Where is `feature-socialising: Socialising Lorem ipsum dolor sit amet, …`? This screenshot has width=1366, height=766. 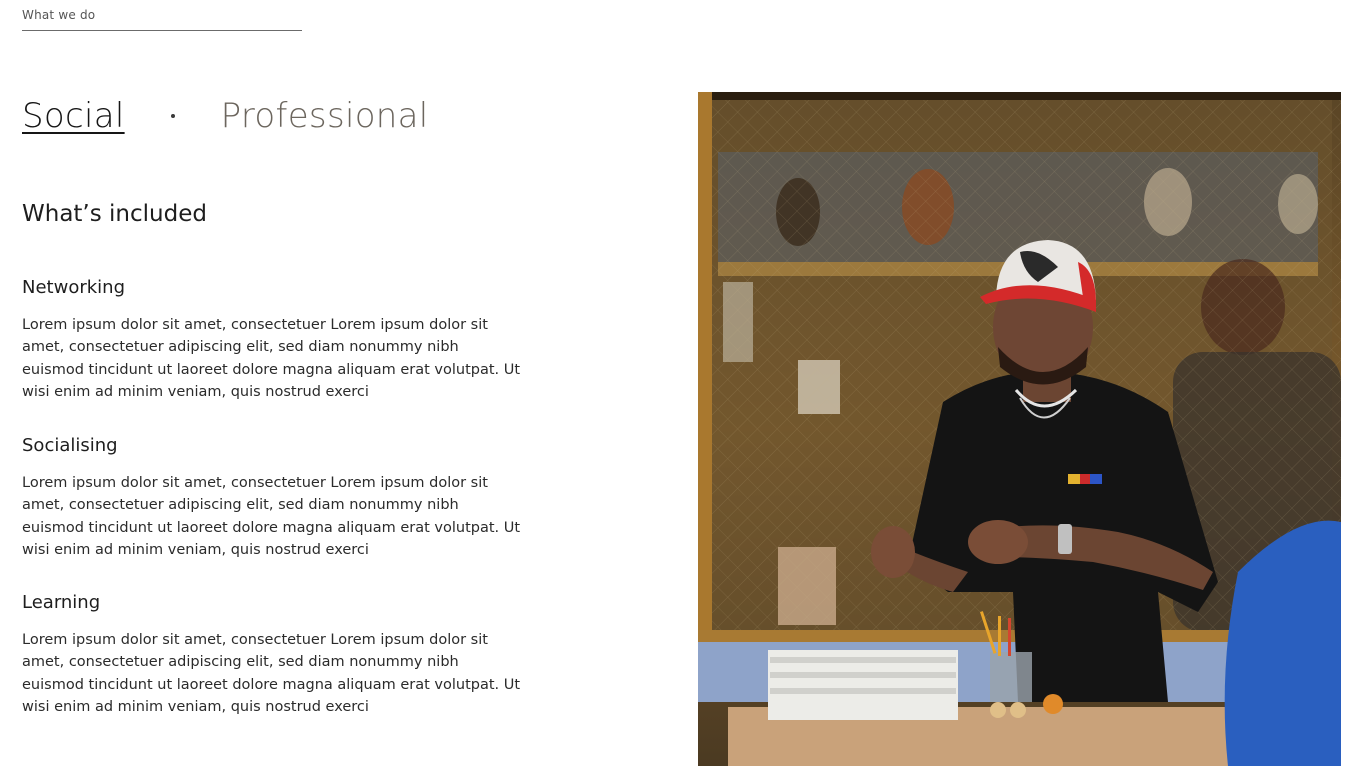 feature-socialising: Socialising Lorem ipsum dolor sit amet, … is located at coordinates (272, 498).